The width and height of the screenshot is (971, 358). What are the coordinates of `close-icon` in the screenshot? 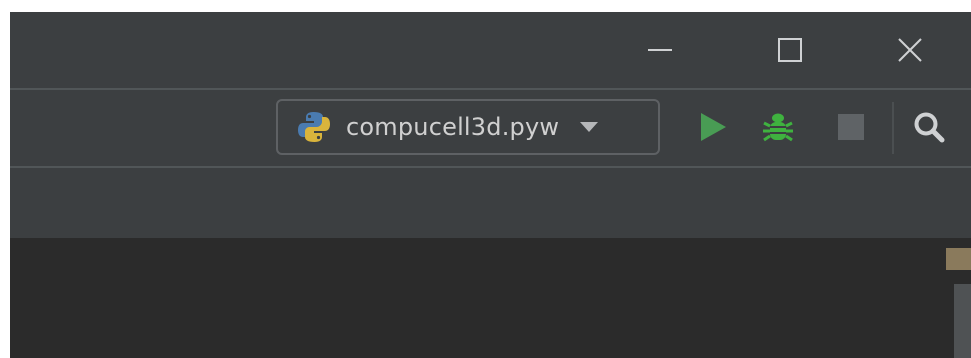 It's located at (910, 50).